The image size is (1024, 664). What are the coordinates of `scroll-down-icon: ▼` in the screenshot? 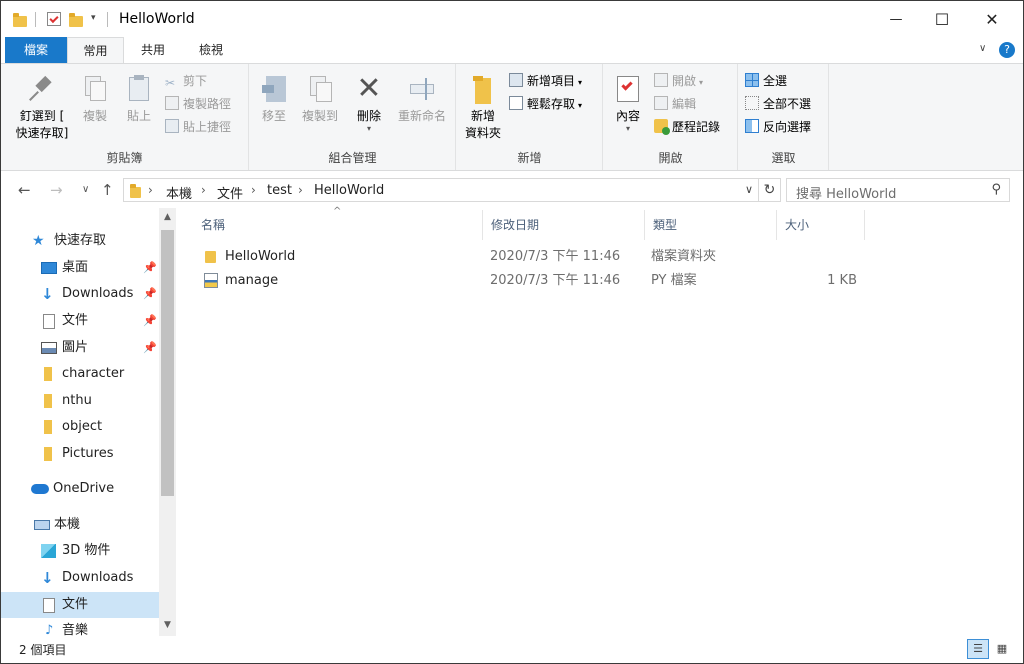 It's located at (167, 625).